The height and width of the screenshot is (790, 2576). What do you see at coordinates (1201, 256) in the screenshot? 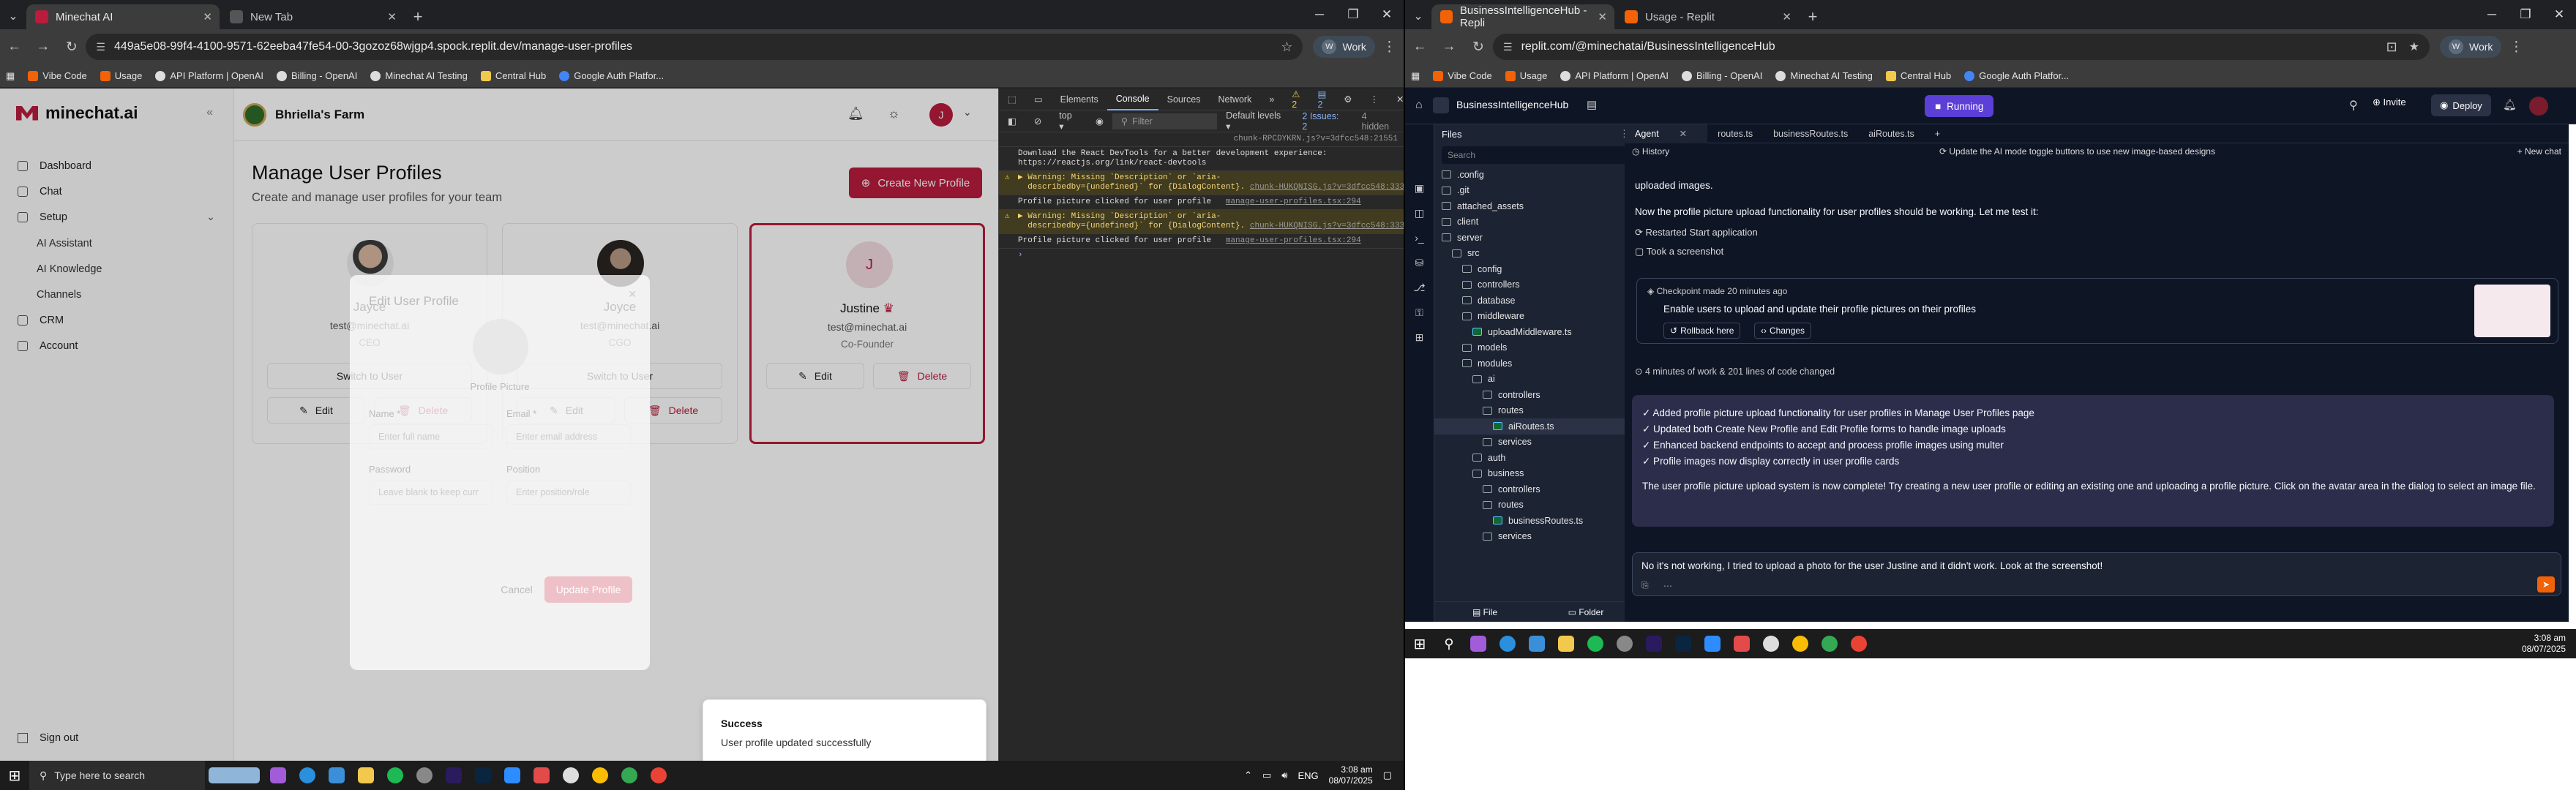
I see `console-prompt: ›` at bounding box center [1201, 256].